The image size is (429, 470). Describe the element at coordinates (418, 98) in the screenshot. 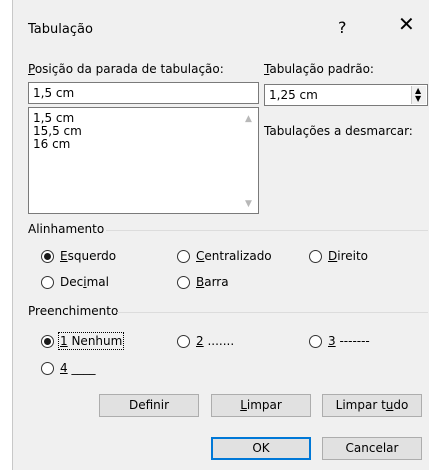

I see `spin-down-icon: ▼` at that location.